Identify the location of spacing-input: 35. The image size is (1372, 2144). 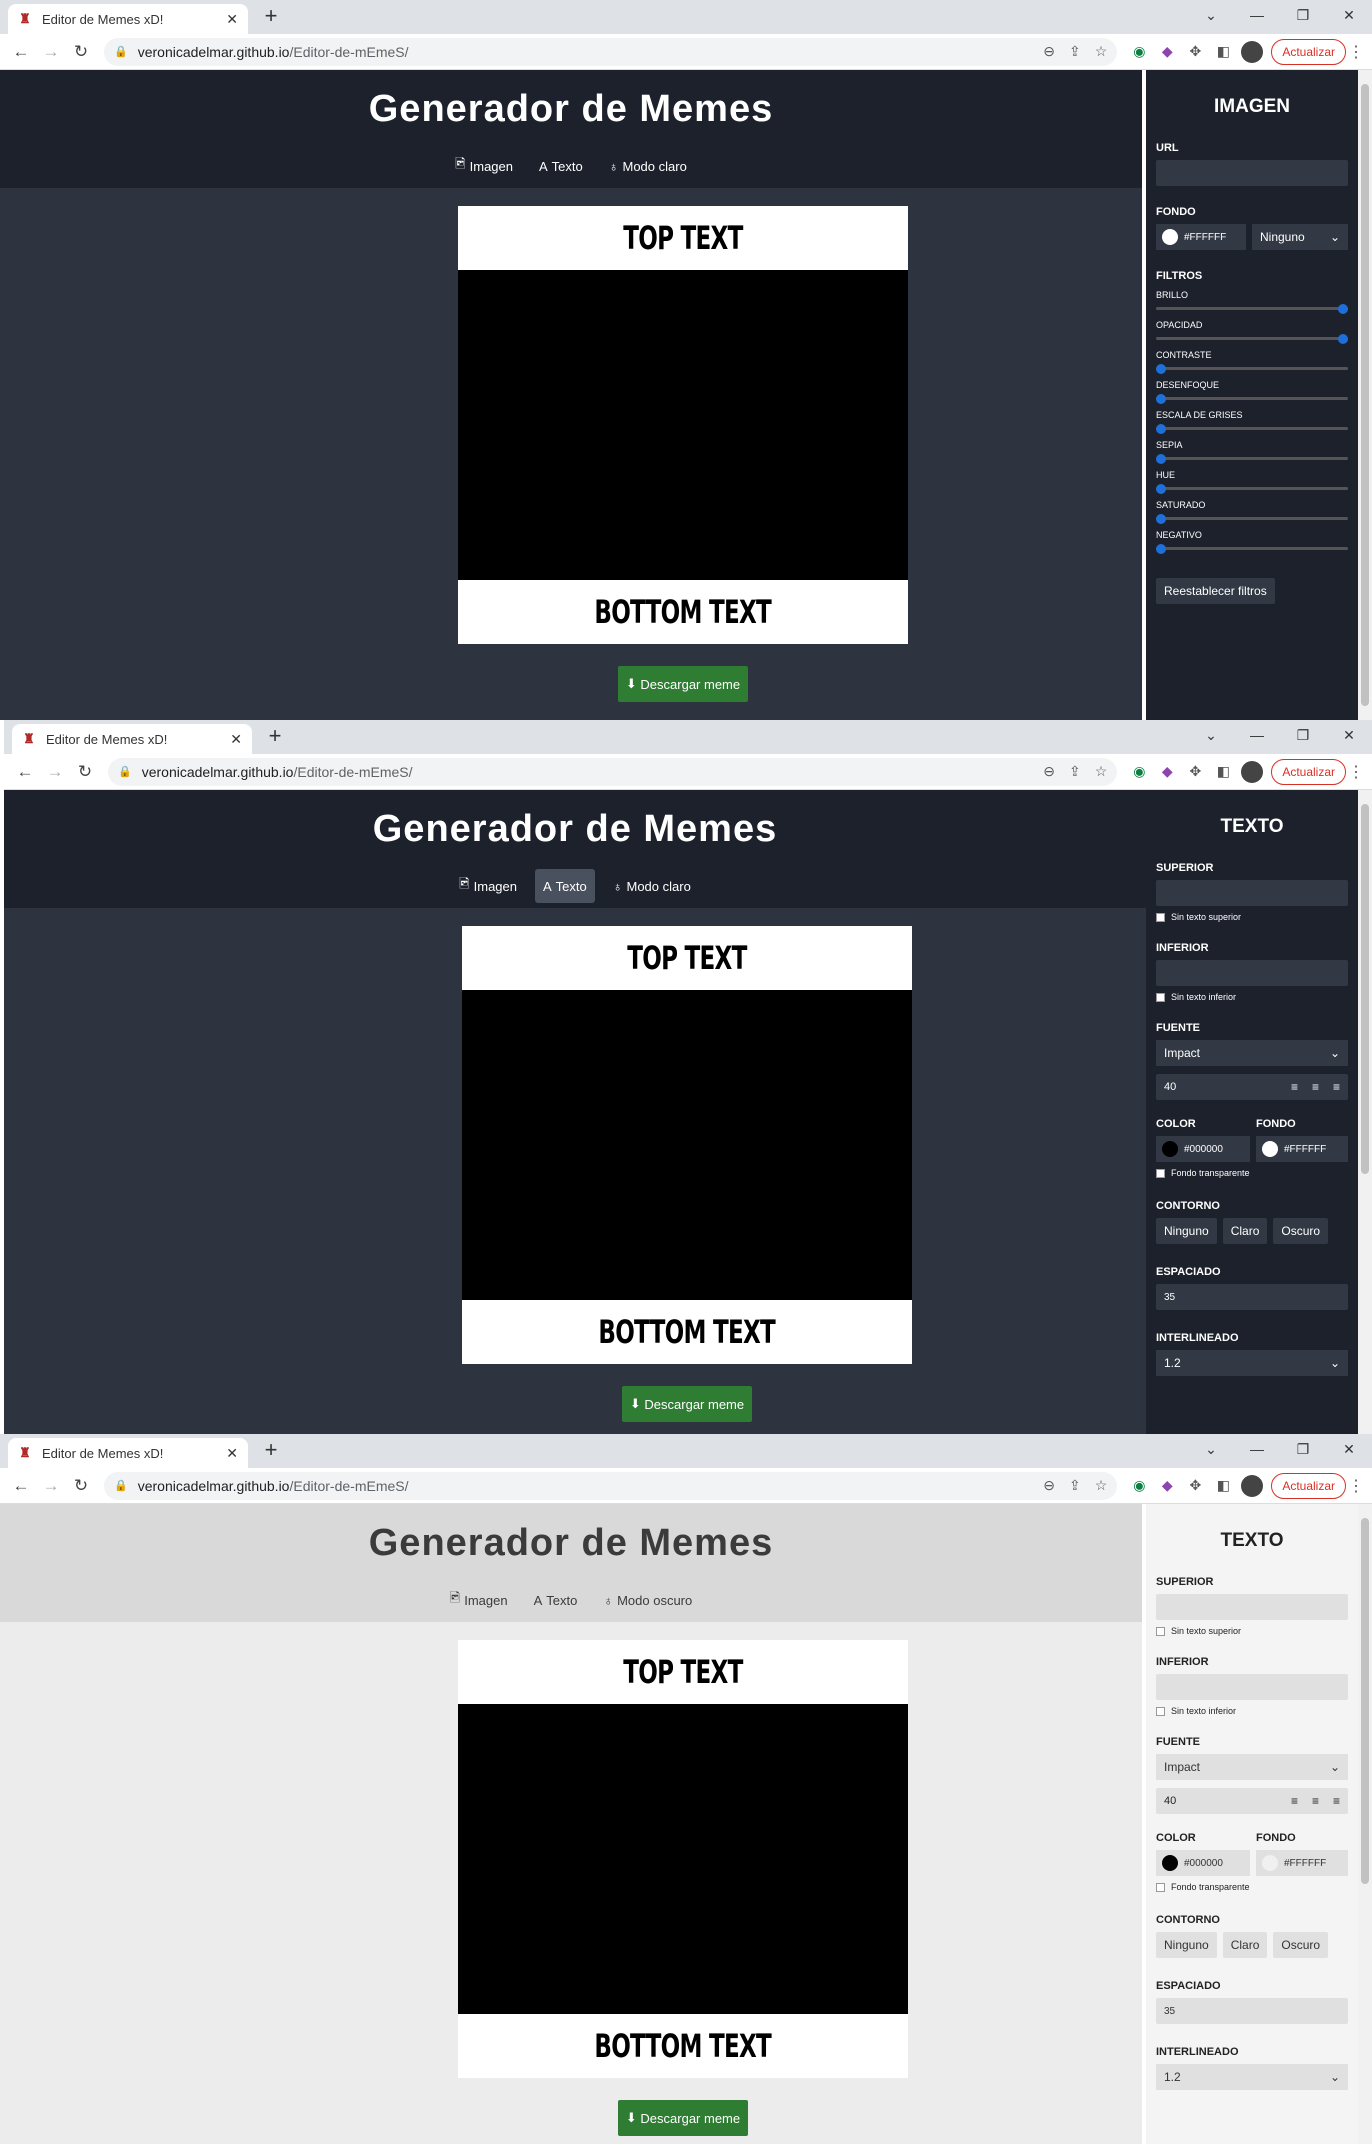
(1252, 2011).